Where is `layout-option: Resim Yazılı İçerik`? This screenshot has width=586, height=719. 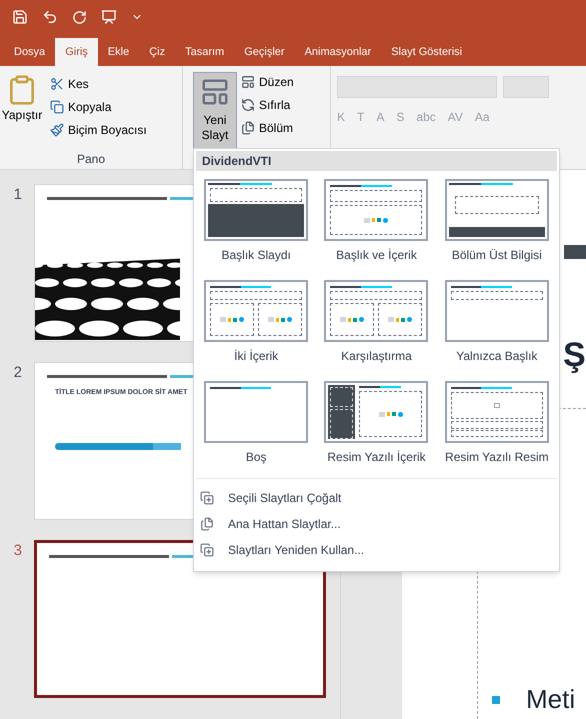 layout-option: Resim Yazılı İçerik is located at coordinates (376, 457).